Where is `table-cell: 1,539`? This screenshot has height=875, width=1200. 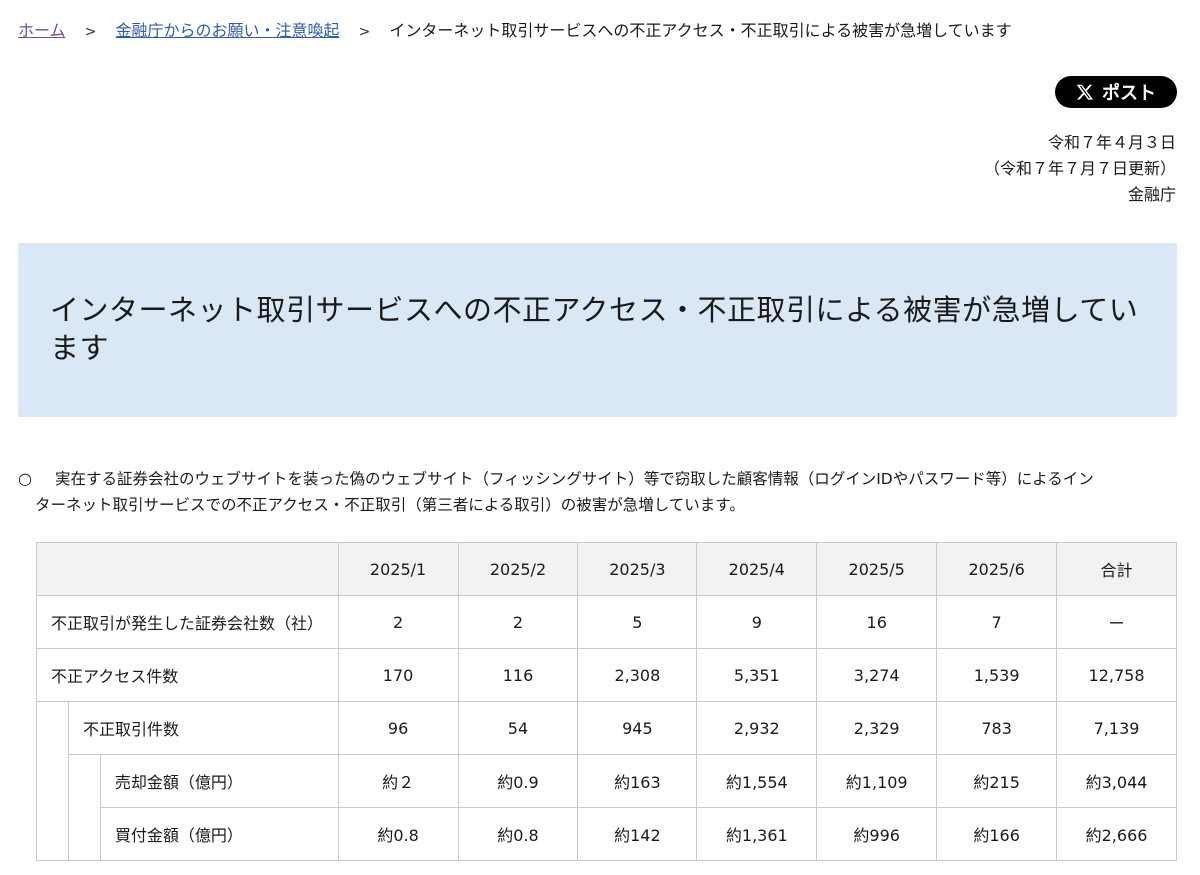
table-cell: 1,539 is located at coordinates (997, 675).